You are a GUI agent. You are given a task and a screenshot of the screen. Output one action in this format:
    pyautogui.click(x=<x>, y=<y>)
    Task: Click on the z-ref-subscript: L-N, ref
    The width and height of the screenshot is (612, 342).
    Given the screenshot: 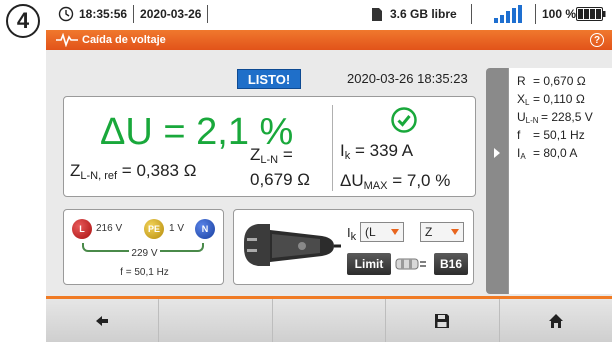 What is the action you would take?
    pyautogui.click(x=99, y=176)
    